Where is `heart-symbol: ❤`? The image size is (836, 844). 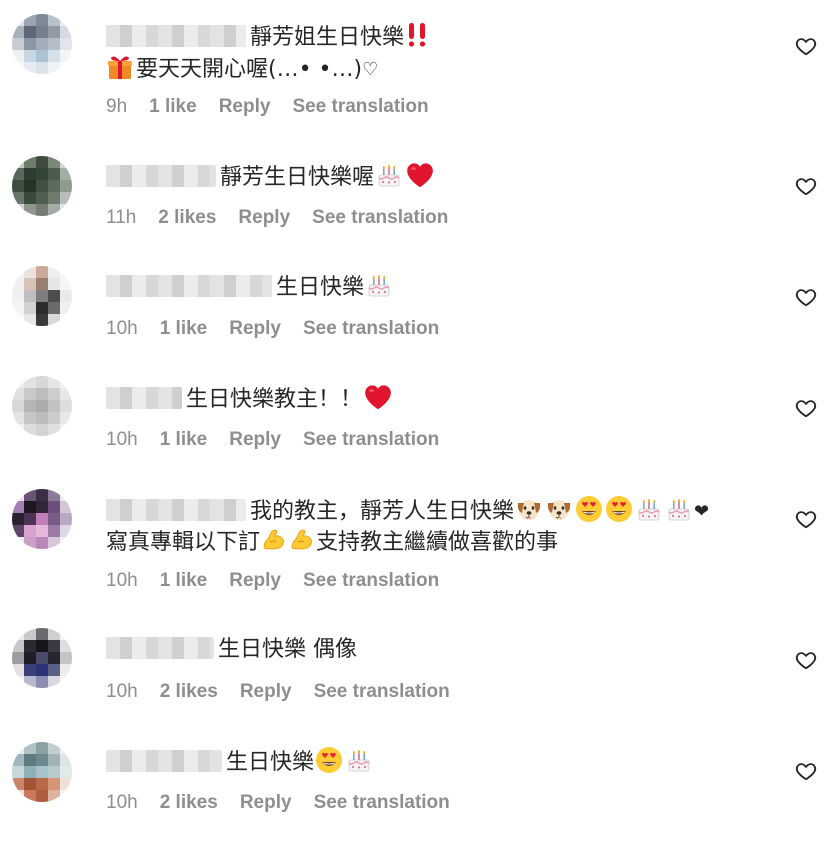
heart-symbol: ❤ is located at coordinates (702, 511).